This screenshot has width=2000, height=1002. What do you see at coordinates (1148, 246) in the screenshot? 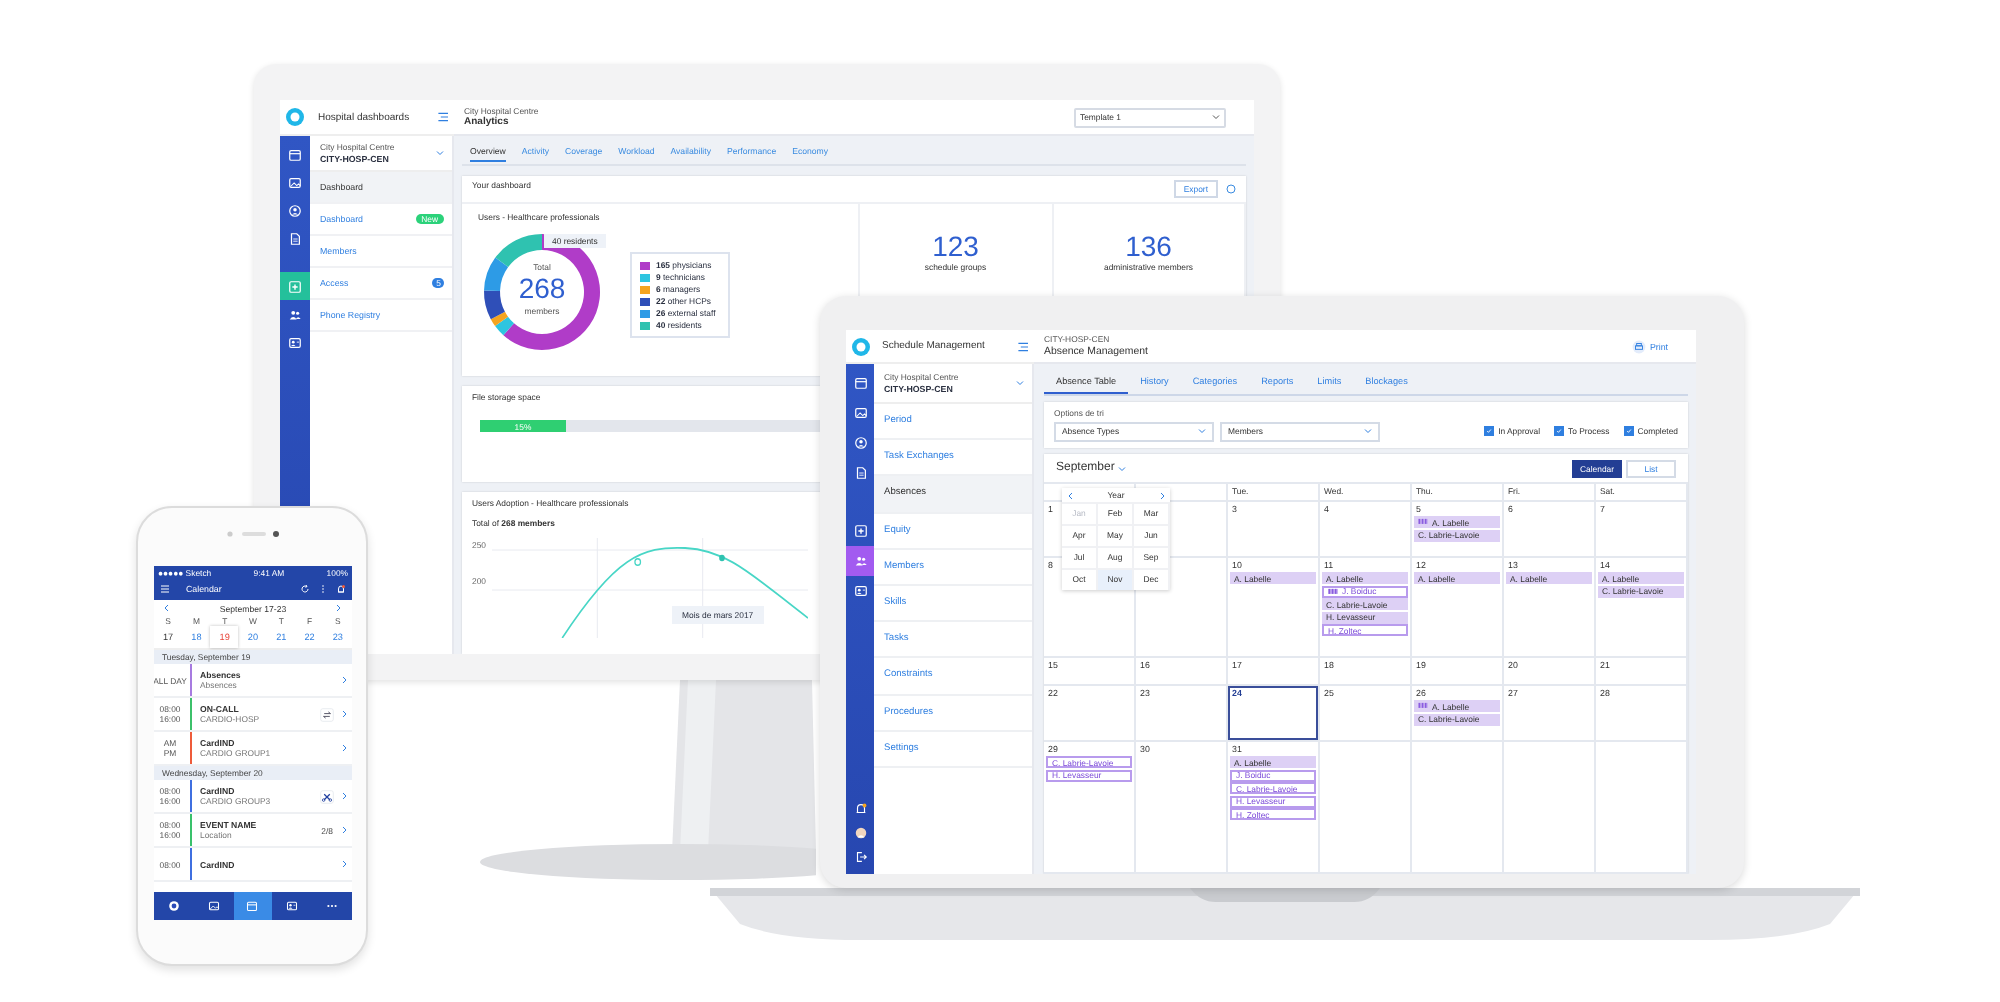
I see `stat-value: 136` at bounding box center [1148, 246].